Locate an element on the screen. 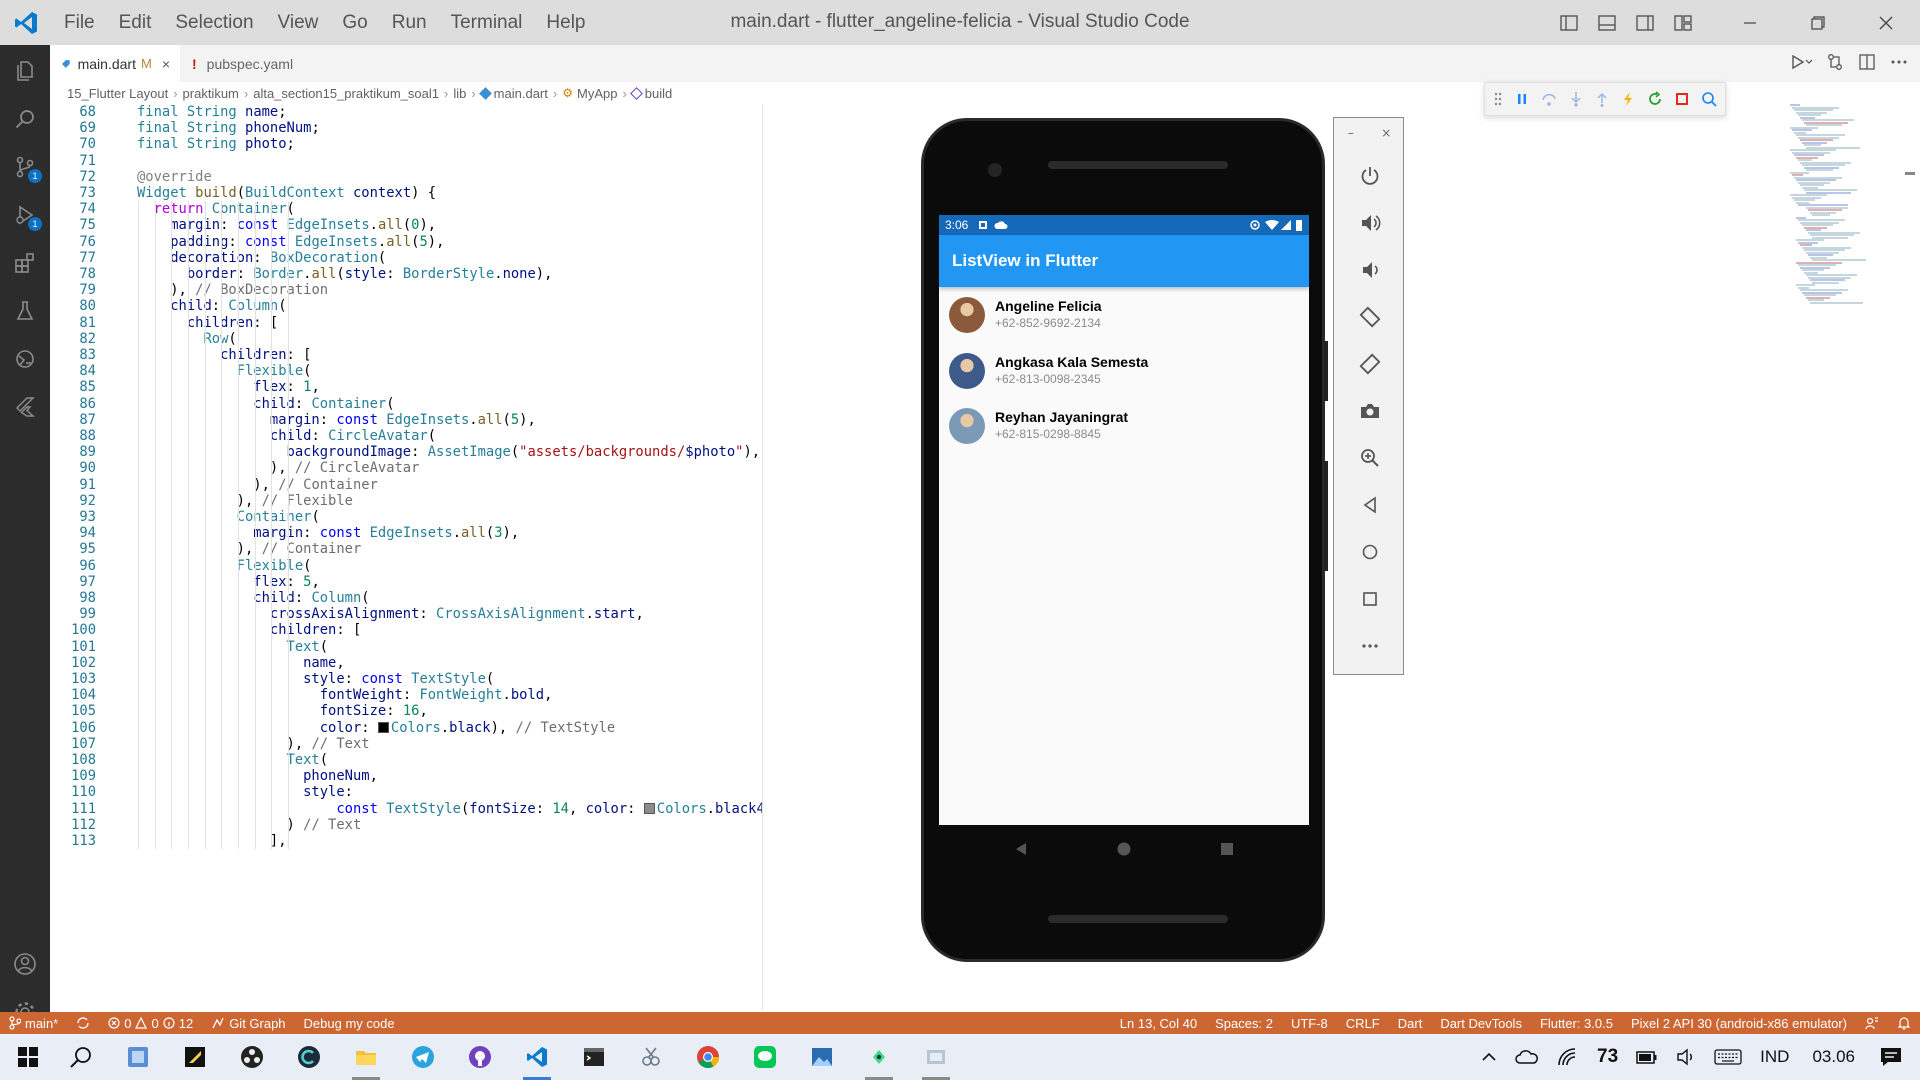  chevron-up-icon is located at coordinates (1489, 1057).